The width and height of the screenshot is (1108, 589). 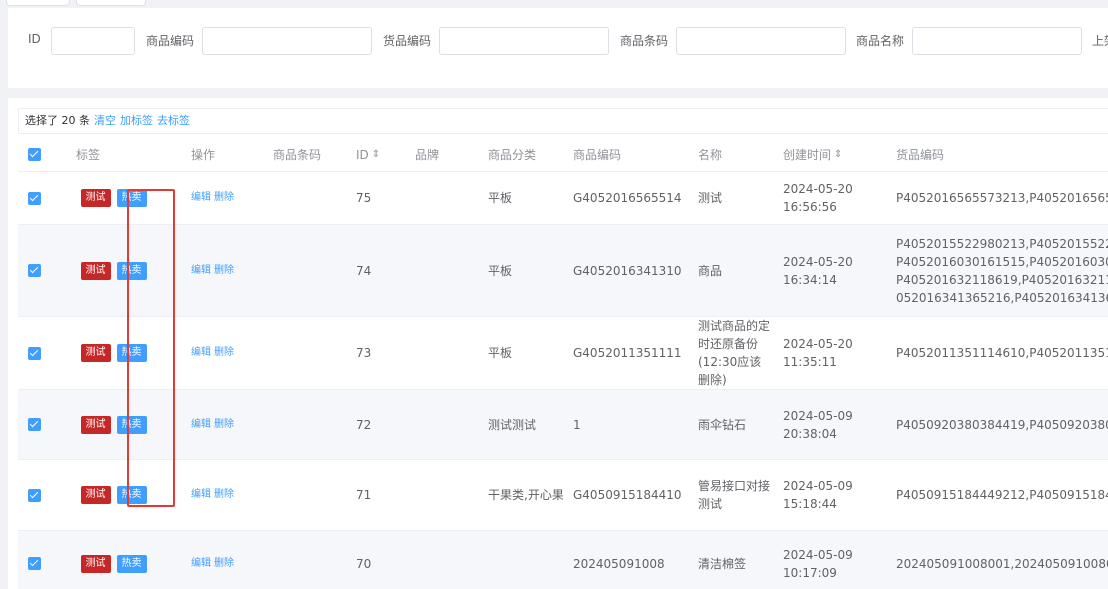 What do you see at coordinates (1002, 353) in the screenshot?
I see `cell-goods-code: P4052011351114610,P4052011351` at bounding box center [1002, 353].